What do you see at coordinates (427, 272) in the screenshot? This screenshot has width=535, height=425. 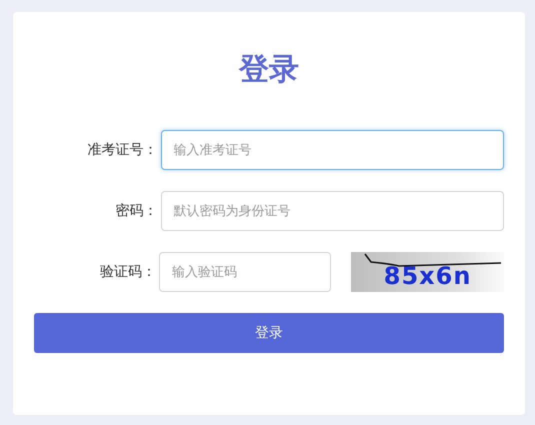 I see `captcha-image: 85x6n` at bounding box center [427, 272].